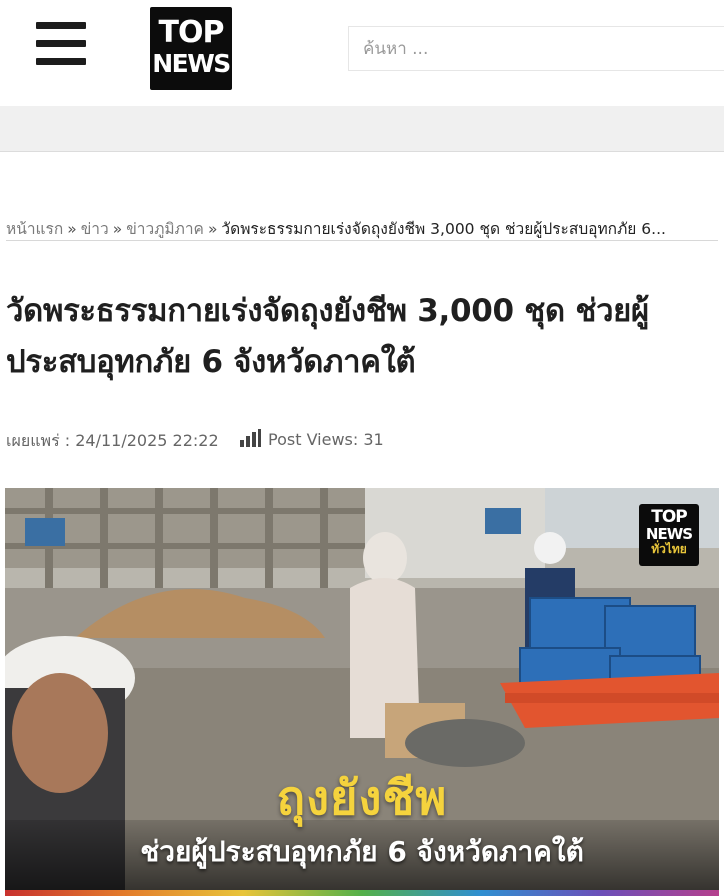 The height and width of the screenshot is (896, 724). I want to click on menu-icon, so click(62, 44).